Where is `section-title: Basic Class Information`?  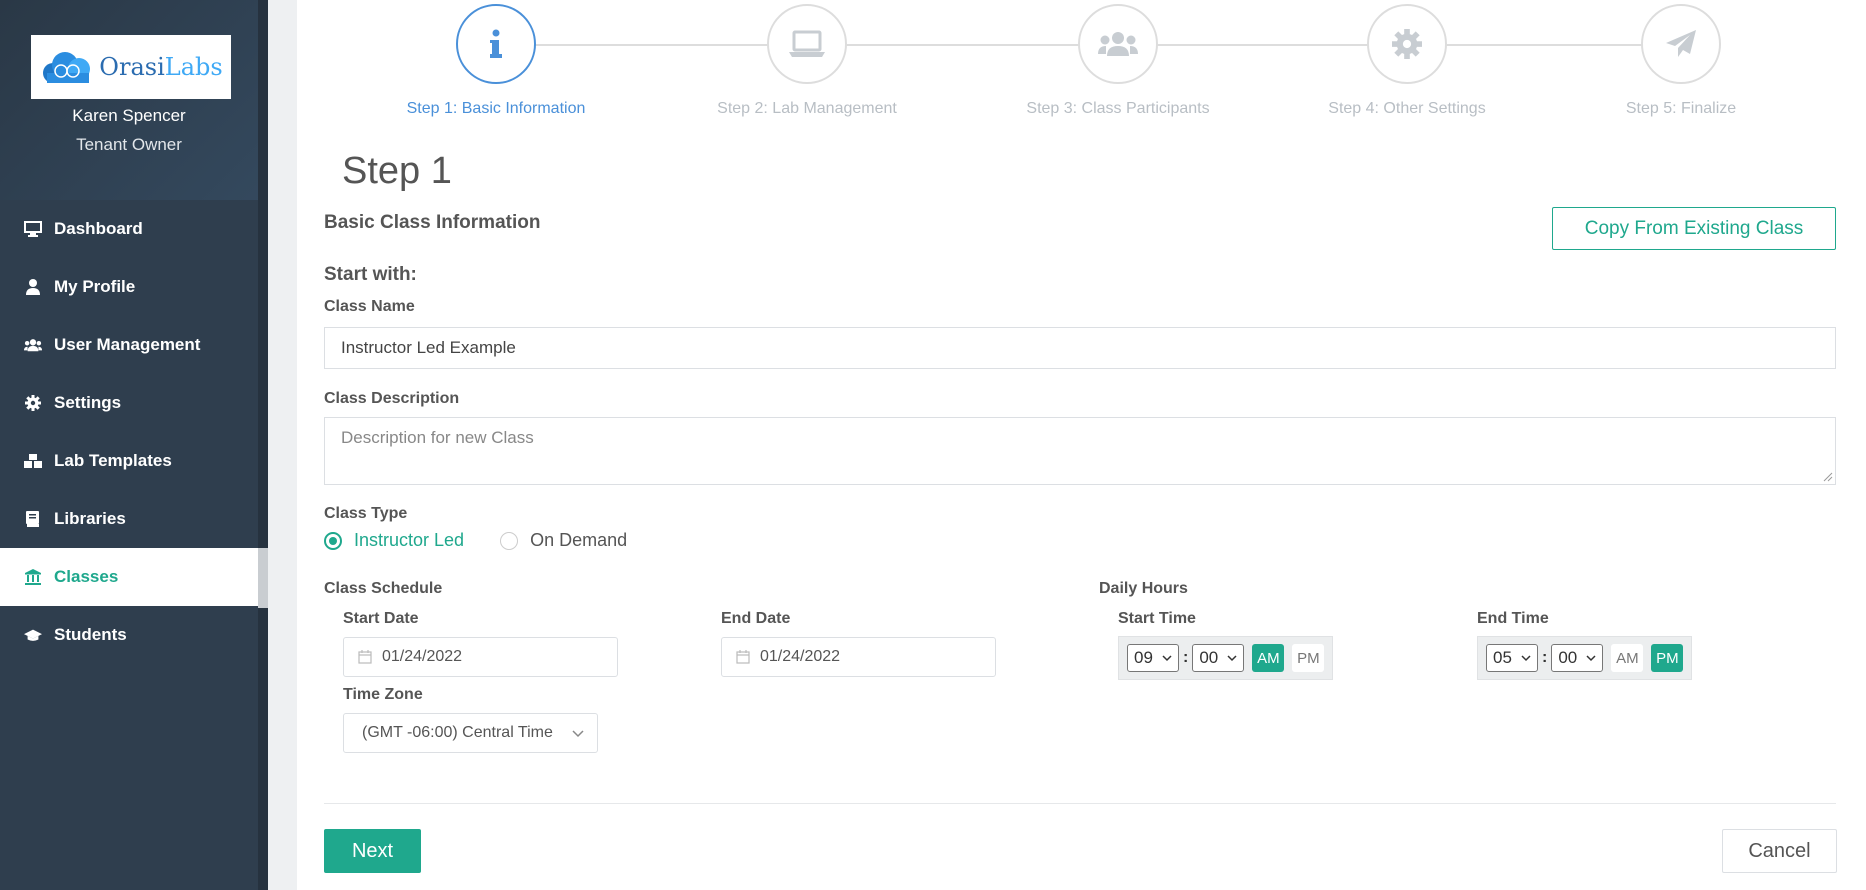 section-title: Basic Class Information is located at coordinates (432, 222).